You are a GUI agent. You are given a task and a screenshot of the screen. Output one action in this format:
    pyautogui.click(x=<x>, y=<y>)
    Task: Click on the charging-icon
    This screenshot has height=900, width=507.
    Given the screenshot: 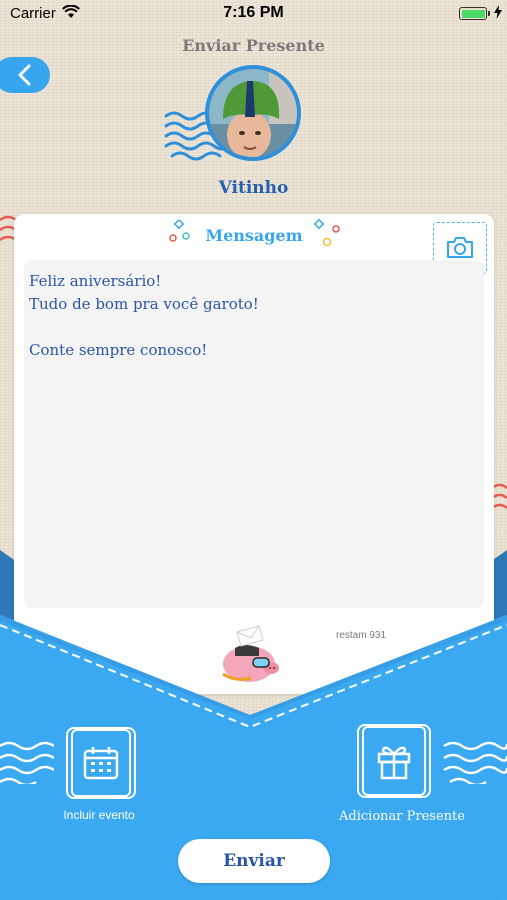 What is the action you would take?
    pyautogui.click(x=498, y=12)
    